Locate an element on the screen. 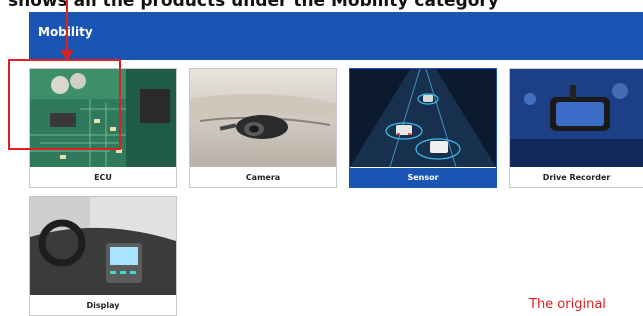 The height and width of the screenshot is (316, 643). tile-label-ecu: ECU is located at coordinates (103, 177).